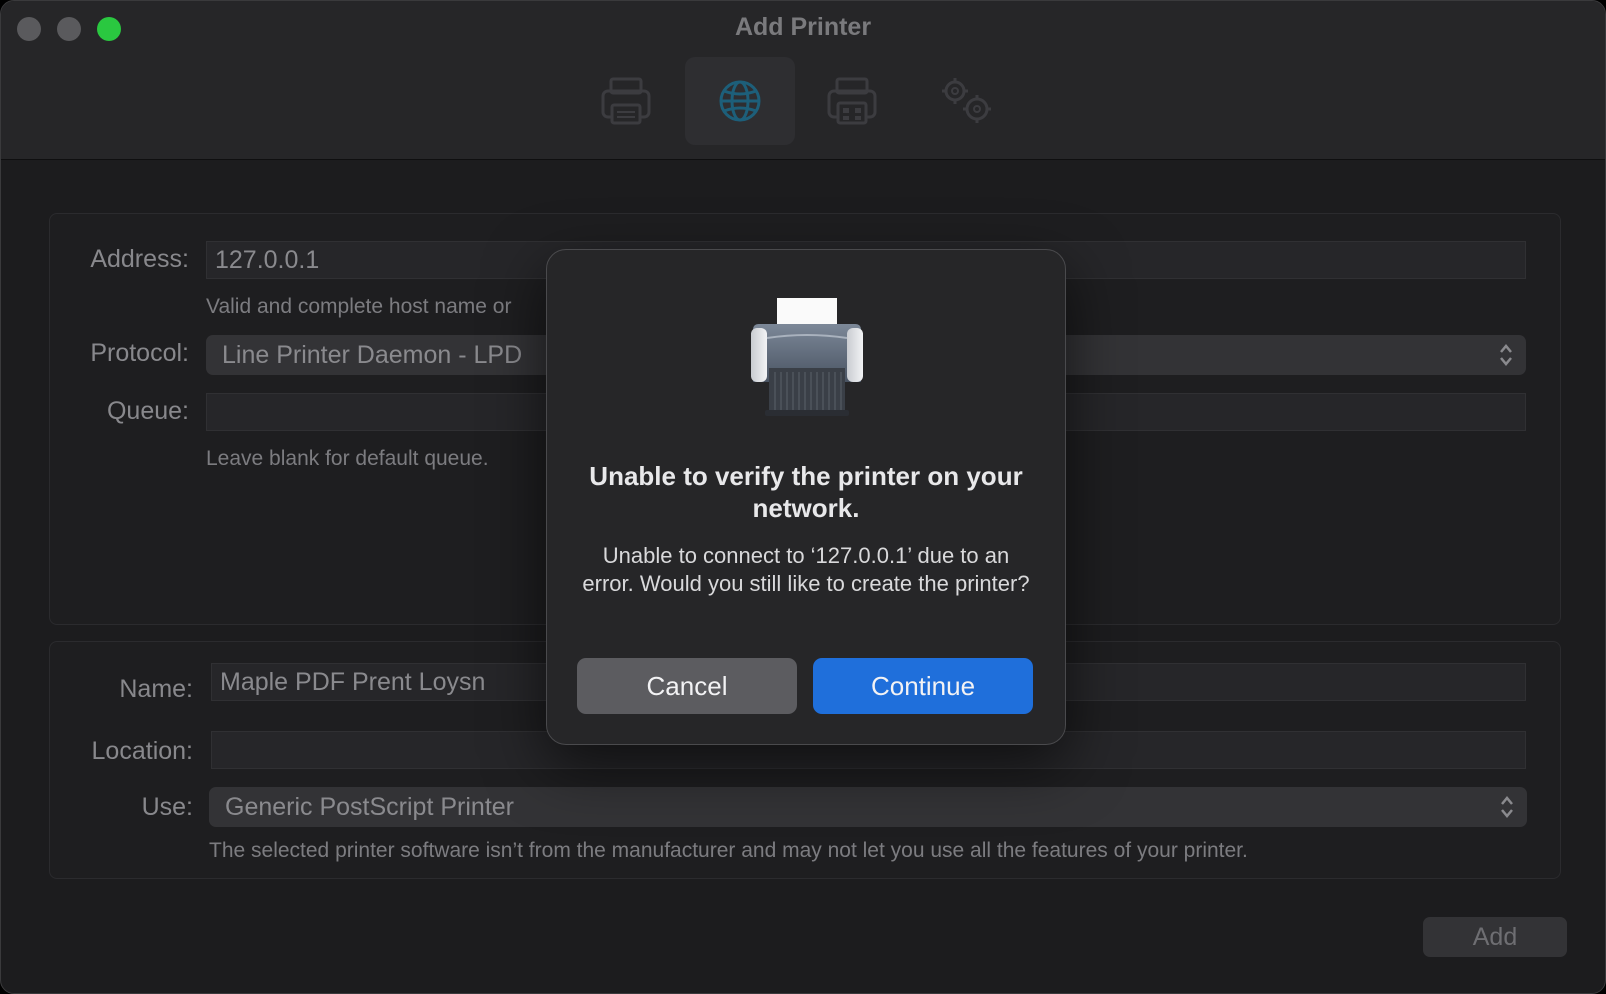 This screenshot has width=1606, height=994. What do you see at coordinates (359, 306) in the screenshot?
I see `address-hint: Valid and complete host name or` at bounding box center [359, 306].